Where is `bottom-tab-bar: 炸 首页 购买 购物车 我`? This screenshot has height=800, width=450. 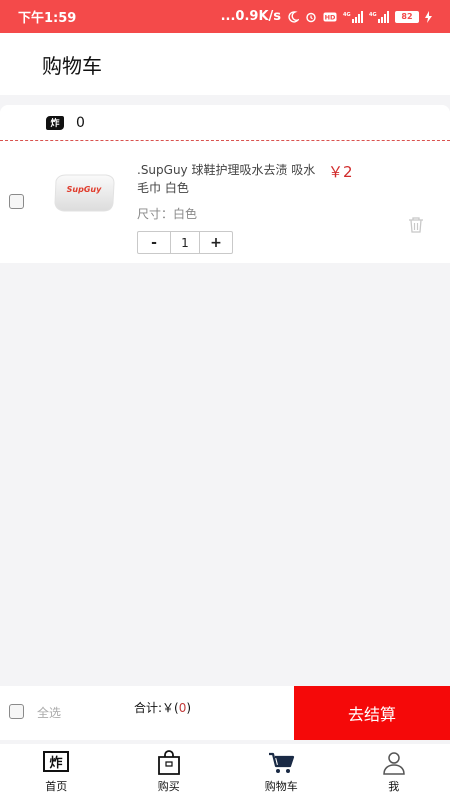 bottom-tab-bar: 炸 首页 购买 购物车 我 is located at coordinates (225, 772).